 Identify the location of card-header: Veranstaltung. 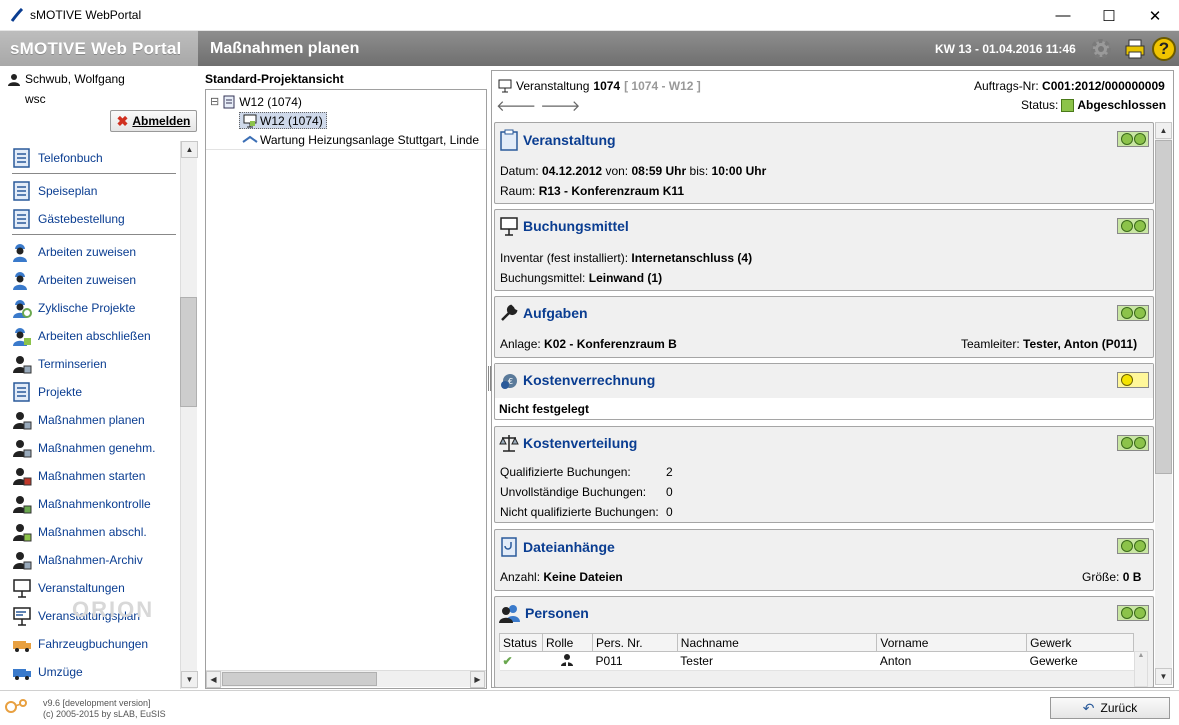
(557, 140).